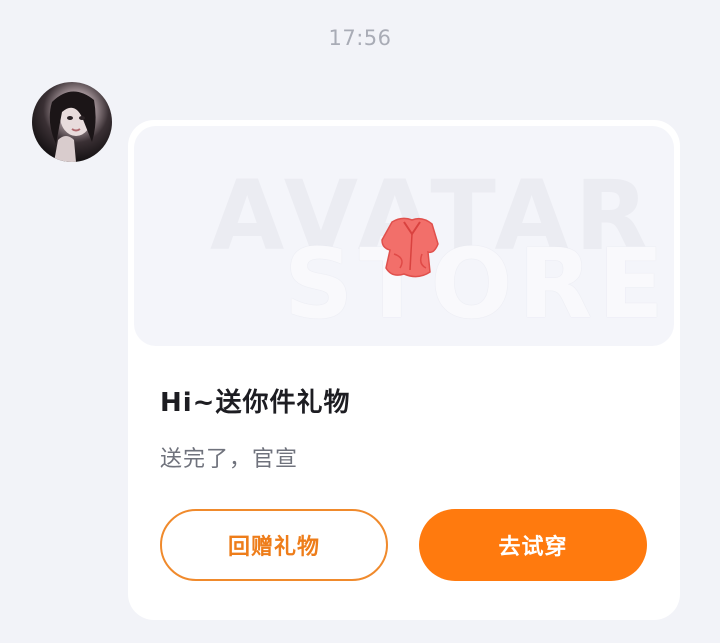  What do you see at coordinates (229, 459) in the screenshot?
I see `gift-card-subtitle: 送完了，官宣` at bounding box center [229, 459].